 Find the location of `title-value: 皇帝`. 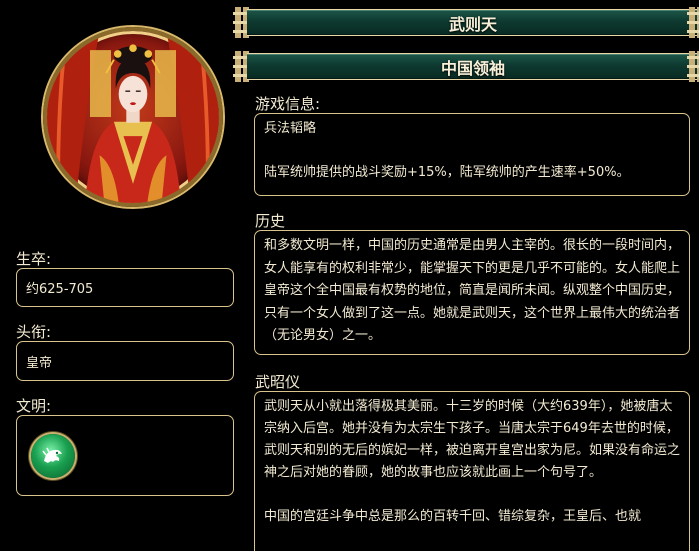

title-value: 皇帝 is located at coordinates (39, 363).